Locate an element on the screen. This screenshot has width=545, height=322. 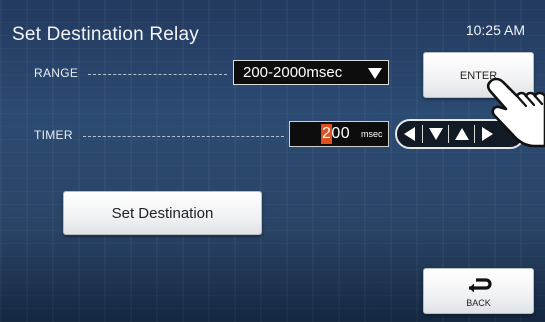
timer-unit: msec is located at coordinates (372, 134).